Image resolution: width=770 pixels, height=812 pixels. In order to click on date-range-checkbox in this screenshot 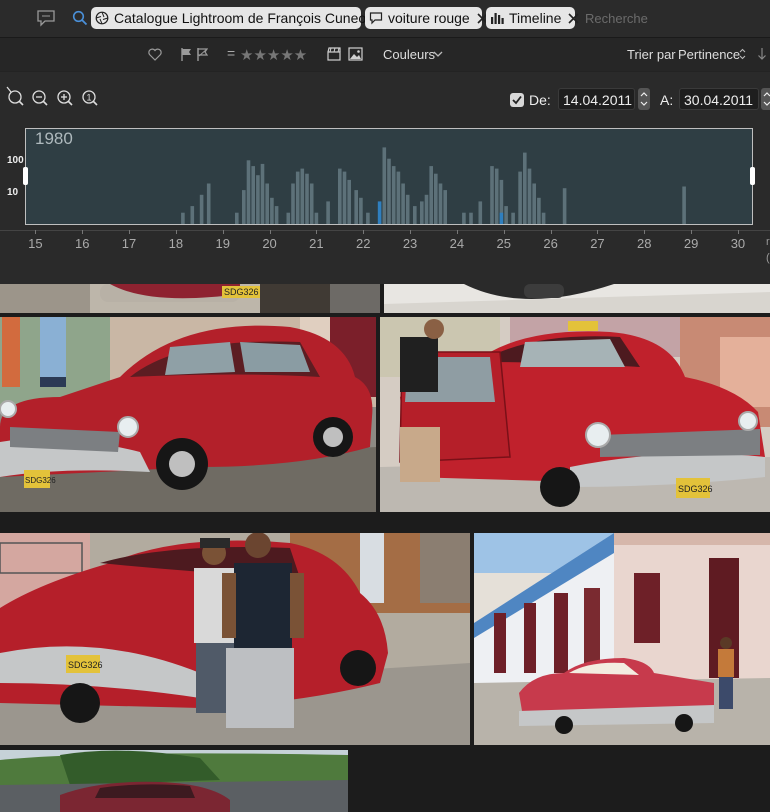, I will do `click(517, 100)`.